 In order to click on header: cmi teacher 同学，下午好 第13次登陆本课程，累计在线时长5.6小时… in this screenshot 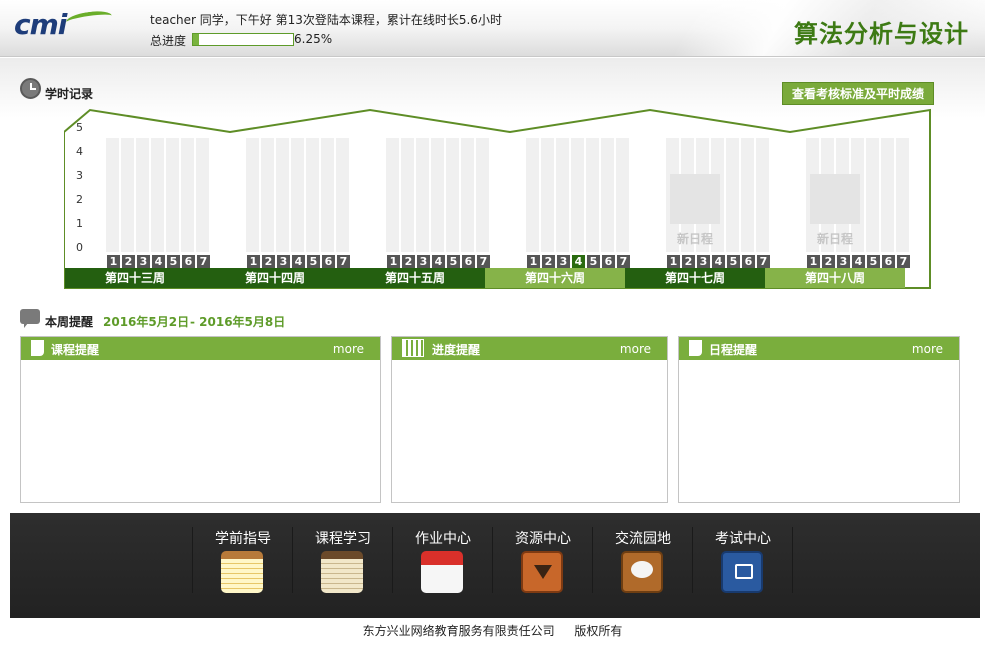, I will do `click(492, 28)`.